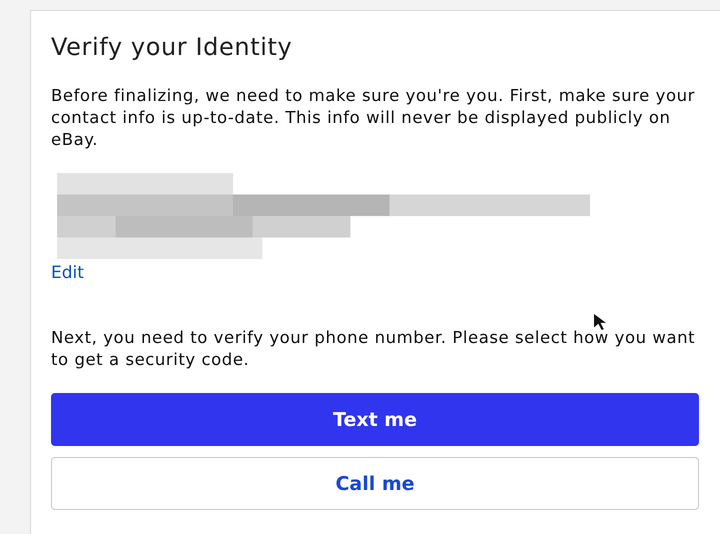  What do you see at coordinates (67, 273) in the screenshot?
I see `edit-link: Edit` at bounding box center [67, 273].